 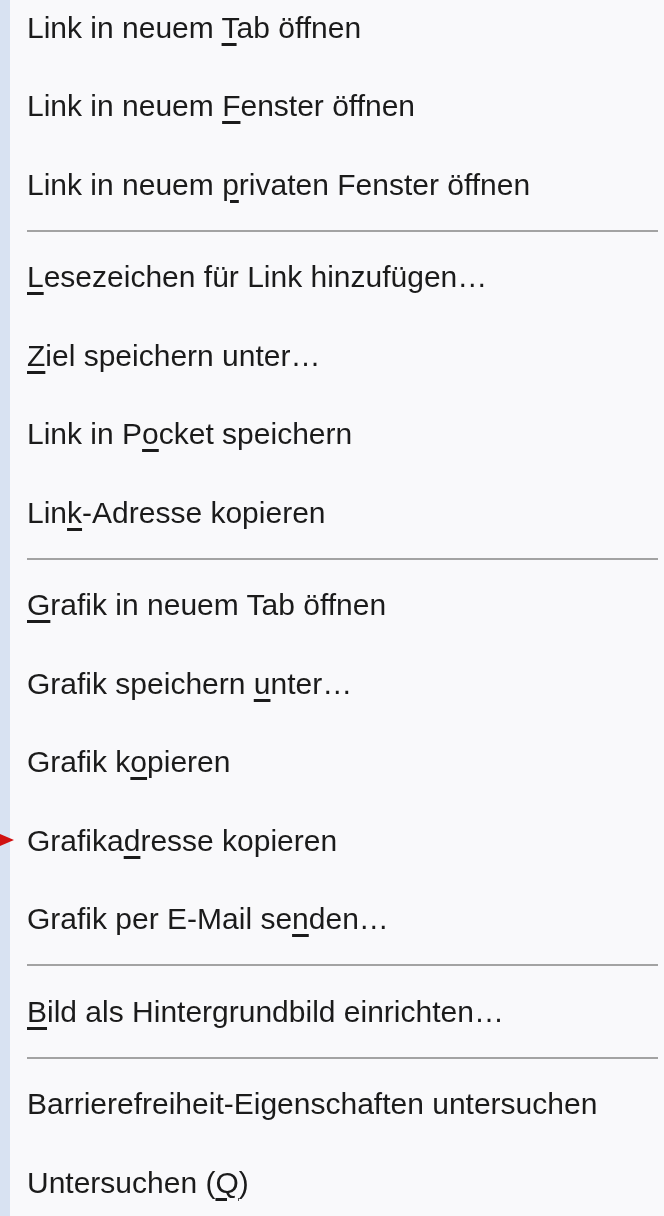 What do you see at coordinates (337, 840) in the screenshot?
I see `menu-item: Grafikadresse kopieren` at bounding box center [337, 840].